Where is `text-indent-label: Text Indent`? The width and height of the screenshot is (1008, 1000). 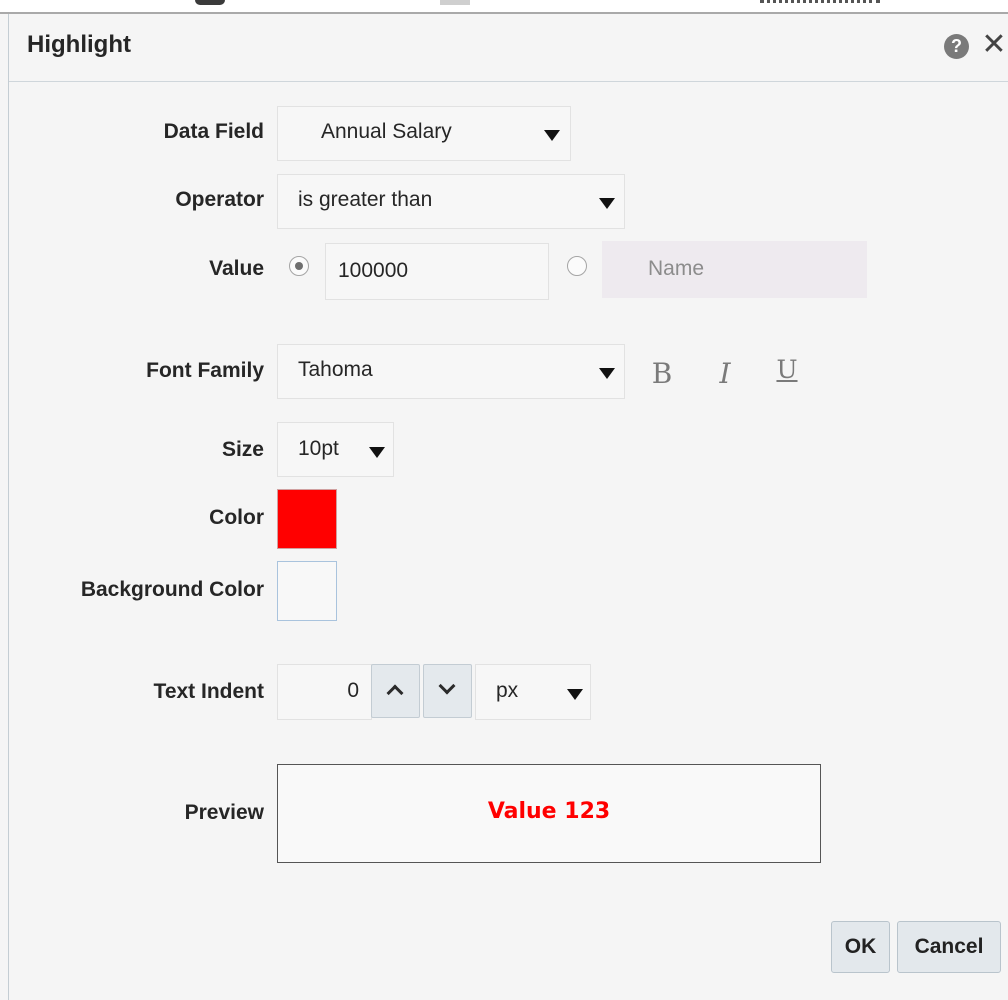
text-indent-label: Text Indent is located at coordinates (208, 691).